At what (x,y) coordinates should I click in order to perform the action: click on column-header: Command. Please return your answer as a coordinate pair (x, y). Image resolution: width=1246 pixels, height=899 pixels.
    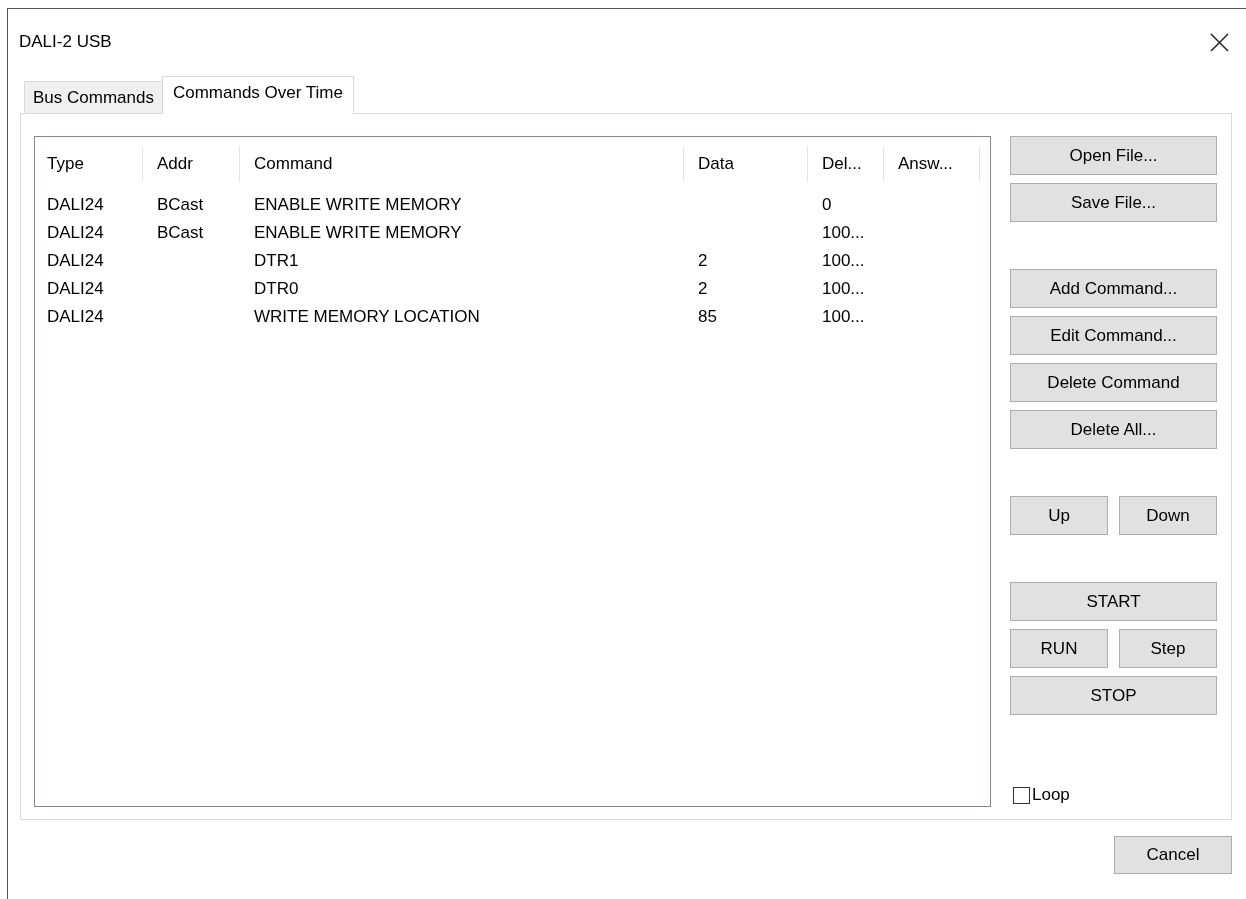
    Looking at the image, I should click on (462, 164).